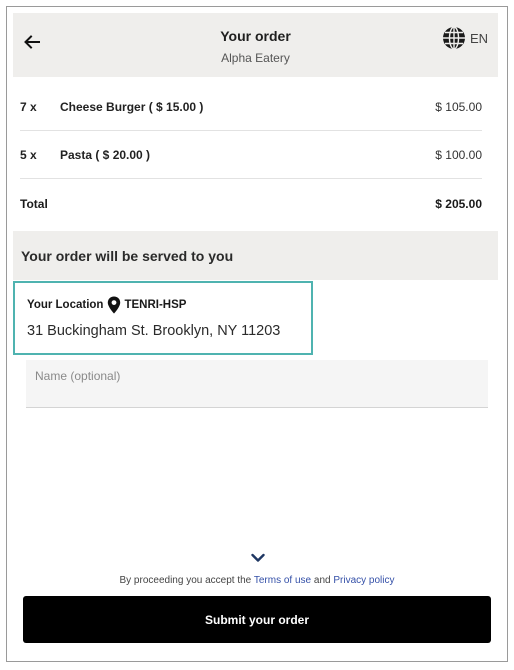 Image resolution: width=514 pixels, height=670 pixels. I want to click on order-total-row: Total $ 205.00, so click(251, 203).